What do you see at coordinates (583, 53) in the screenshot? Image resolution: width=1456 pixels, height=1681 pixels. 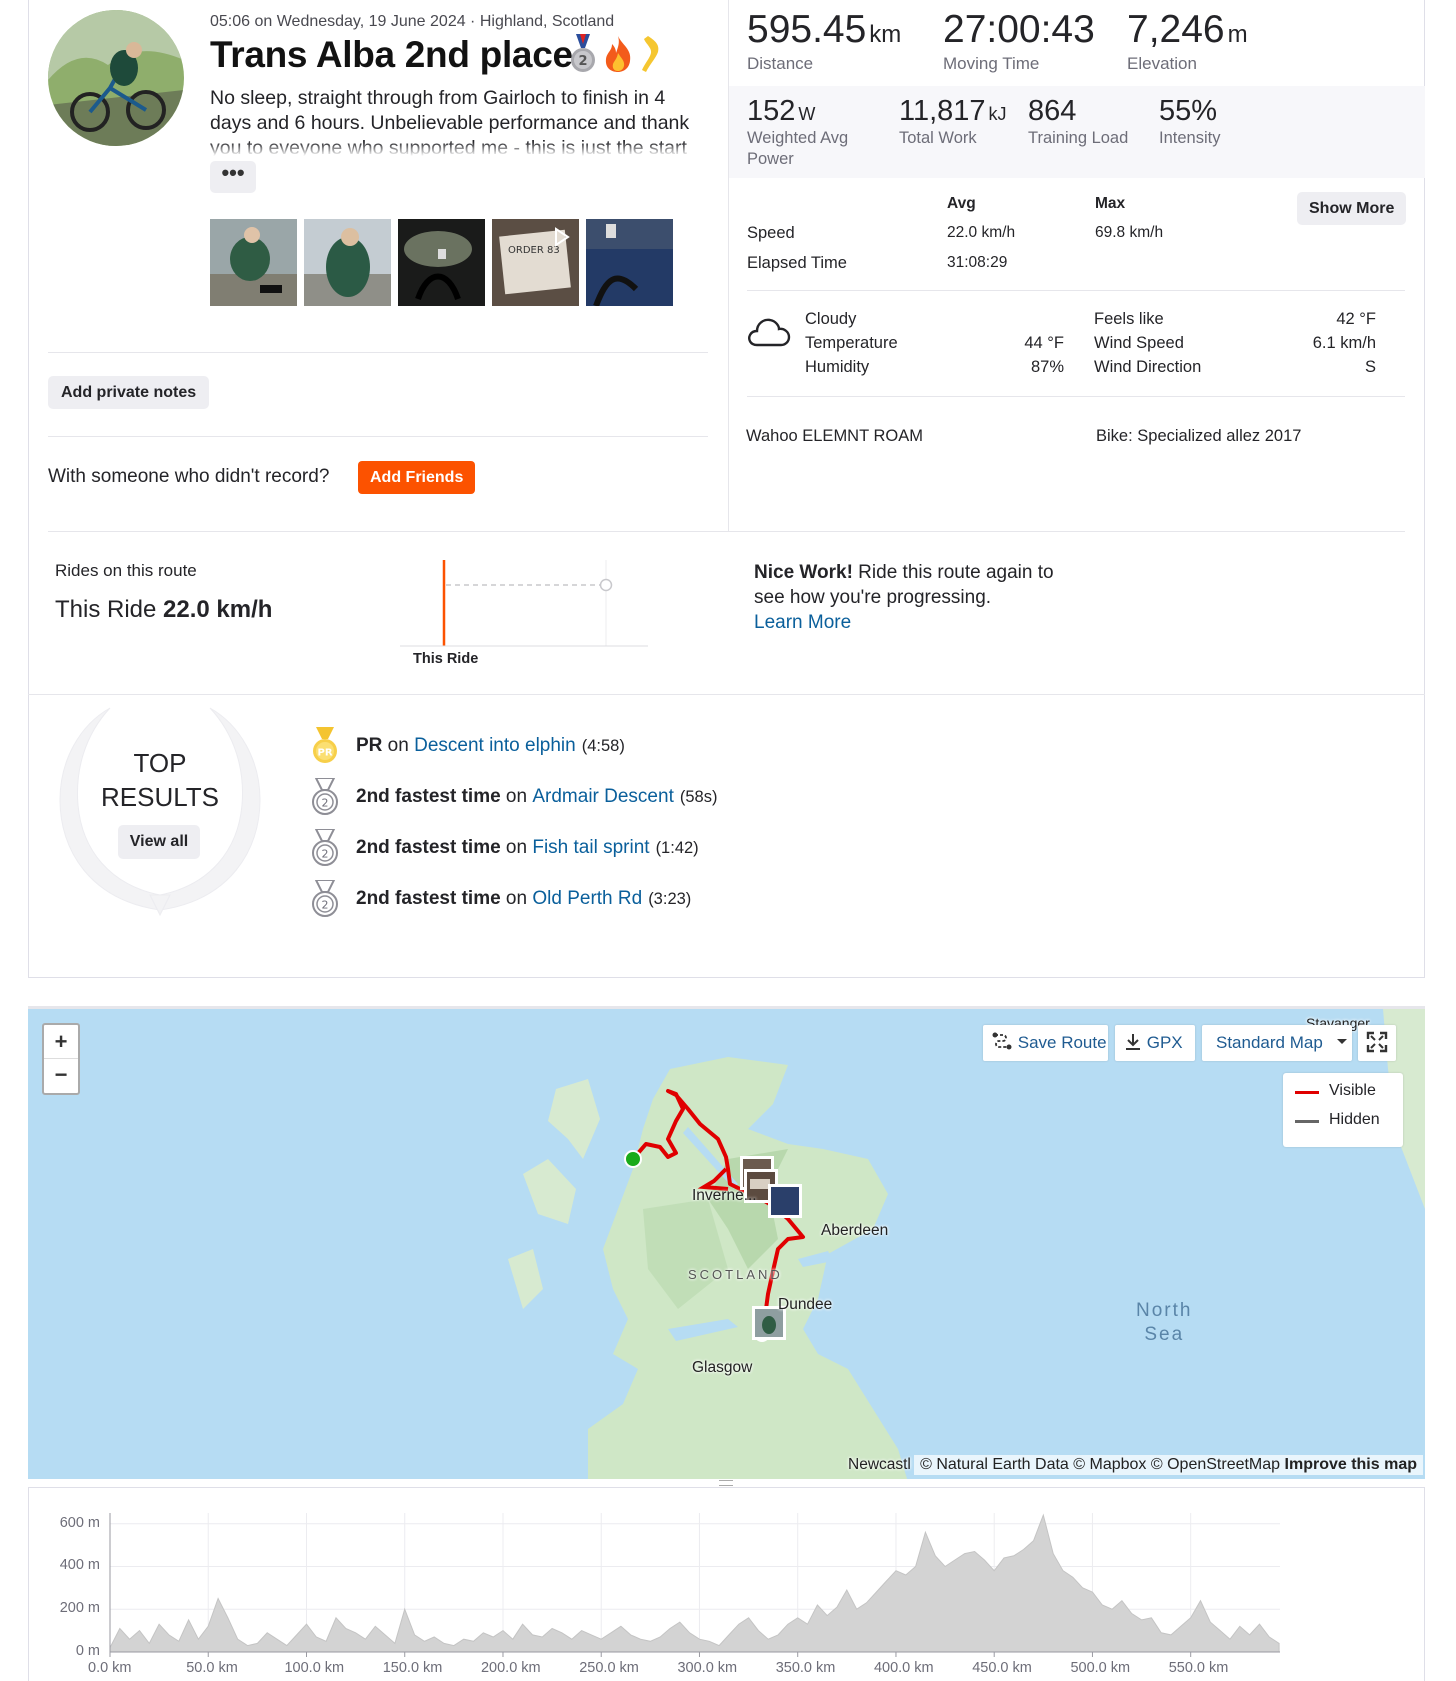 I see `silver-medal-2-icon: 2` at bounding box center [583, 53].